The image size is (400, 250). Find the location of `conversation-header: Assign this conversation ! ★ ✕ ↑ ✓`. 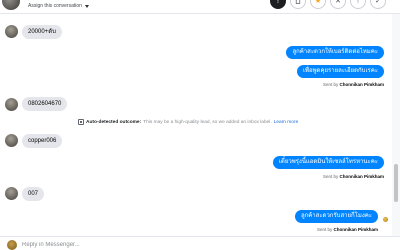

conversation-header: Assign this conversation ! ★ ✕ ↑ ✓ is located at coordinates (200, 7).